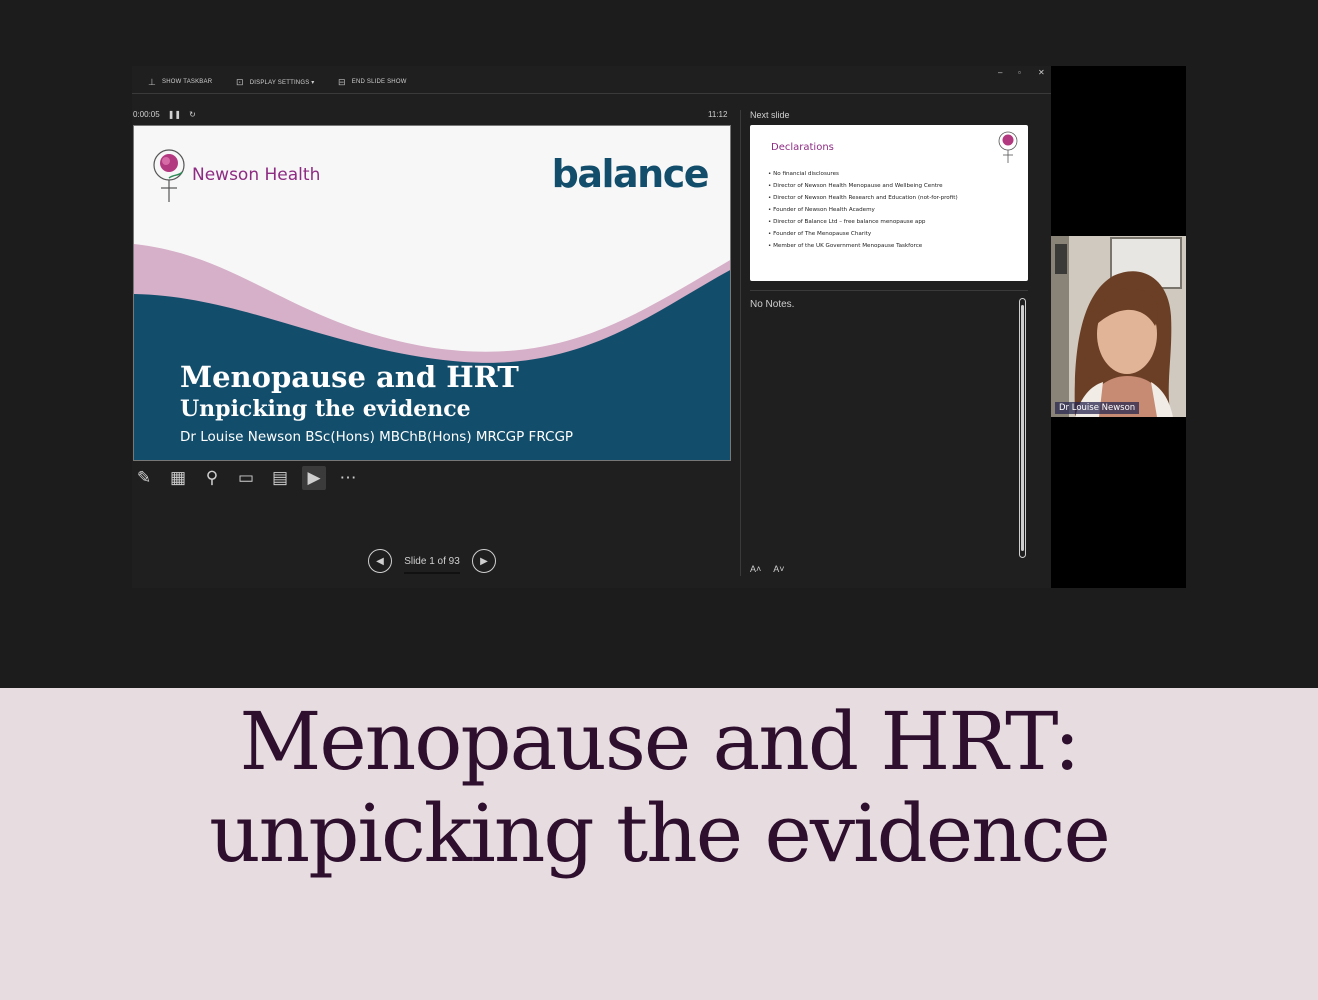 Image resolution: width=1318 pixels, height=1000 pixels. What do you see at coordinates (659, 741) in the screenshot?
I see `caption-line-1: Menopause and HRT:` at bounding box center [659, 741].